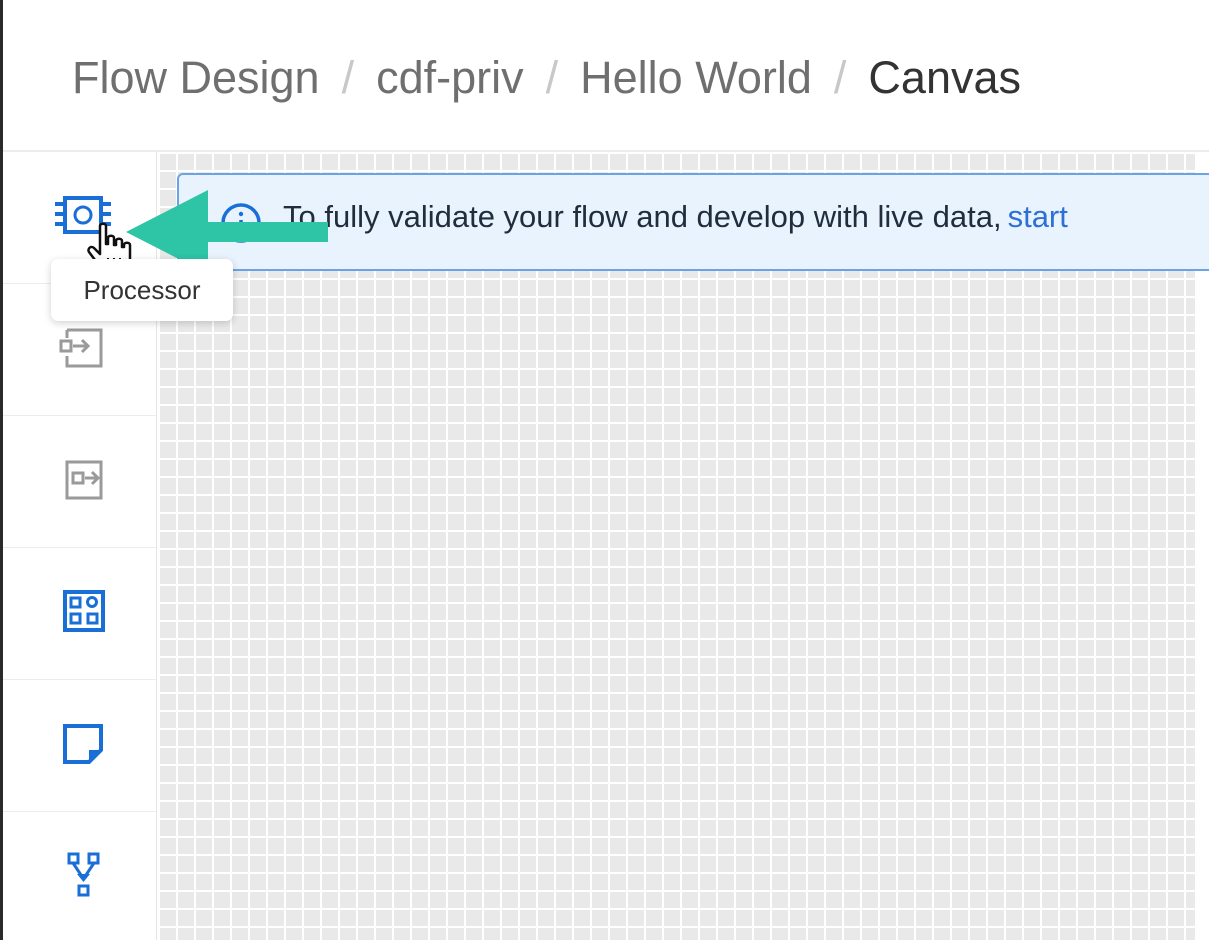  I want to click on processor-tooltip: Processor, so click(142, 290).